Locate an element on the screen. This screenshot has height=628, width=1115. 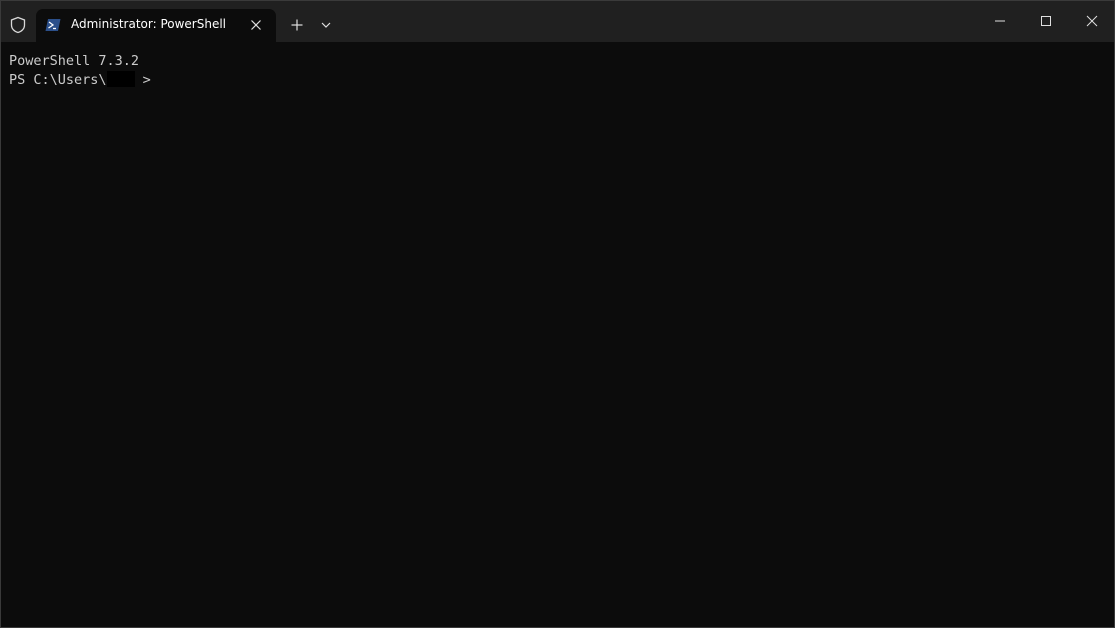
tab-dropdown-button is located at coordinates (326, 25).